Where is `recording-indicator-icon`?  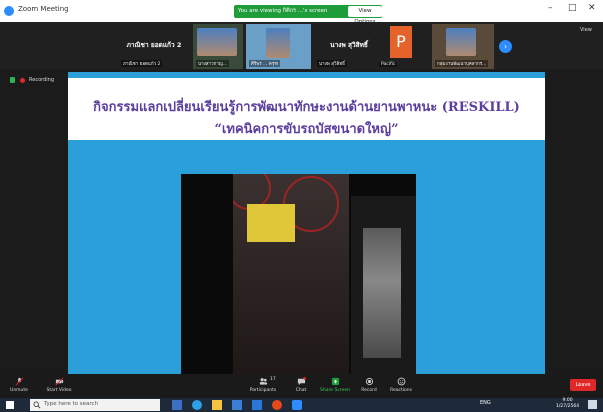
recording-indicator-icon is located at coordinates (22, 80).